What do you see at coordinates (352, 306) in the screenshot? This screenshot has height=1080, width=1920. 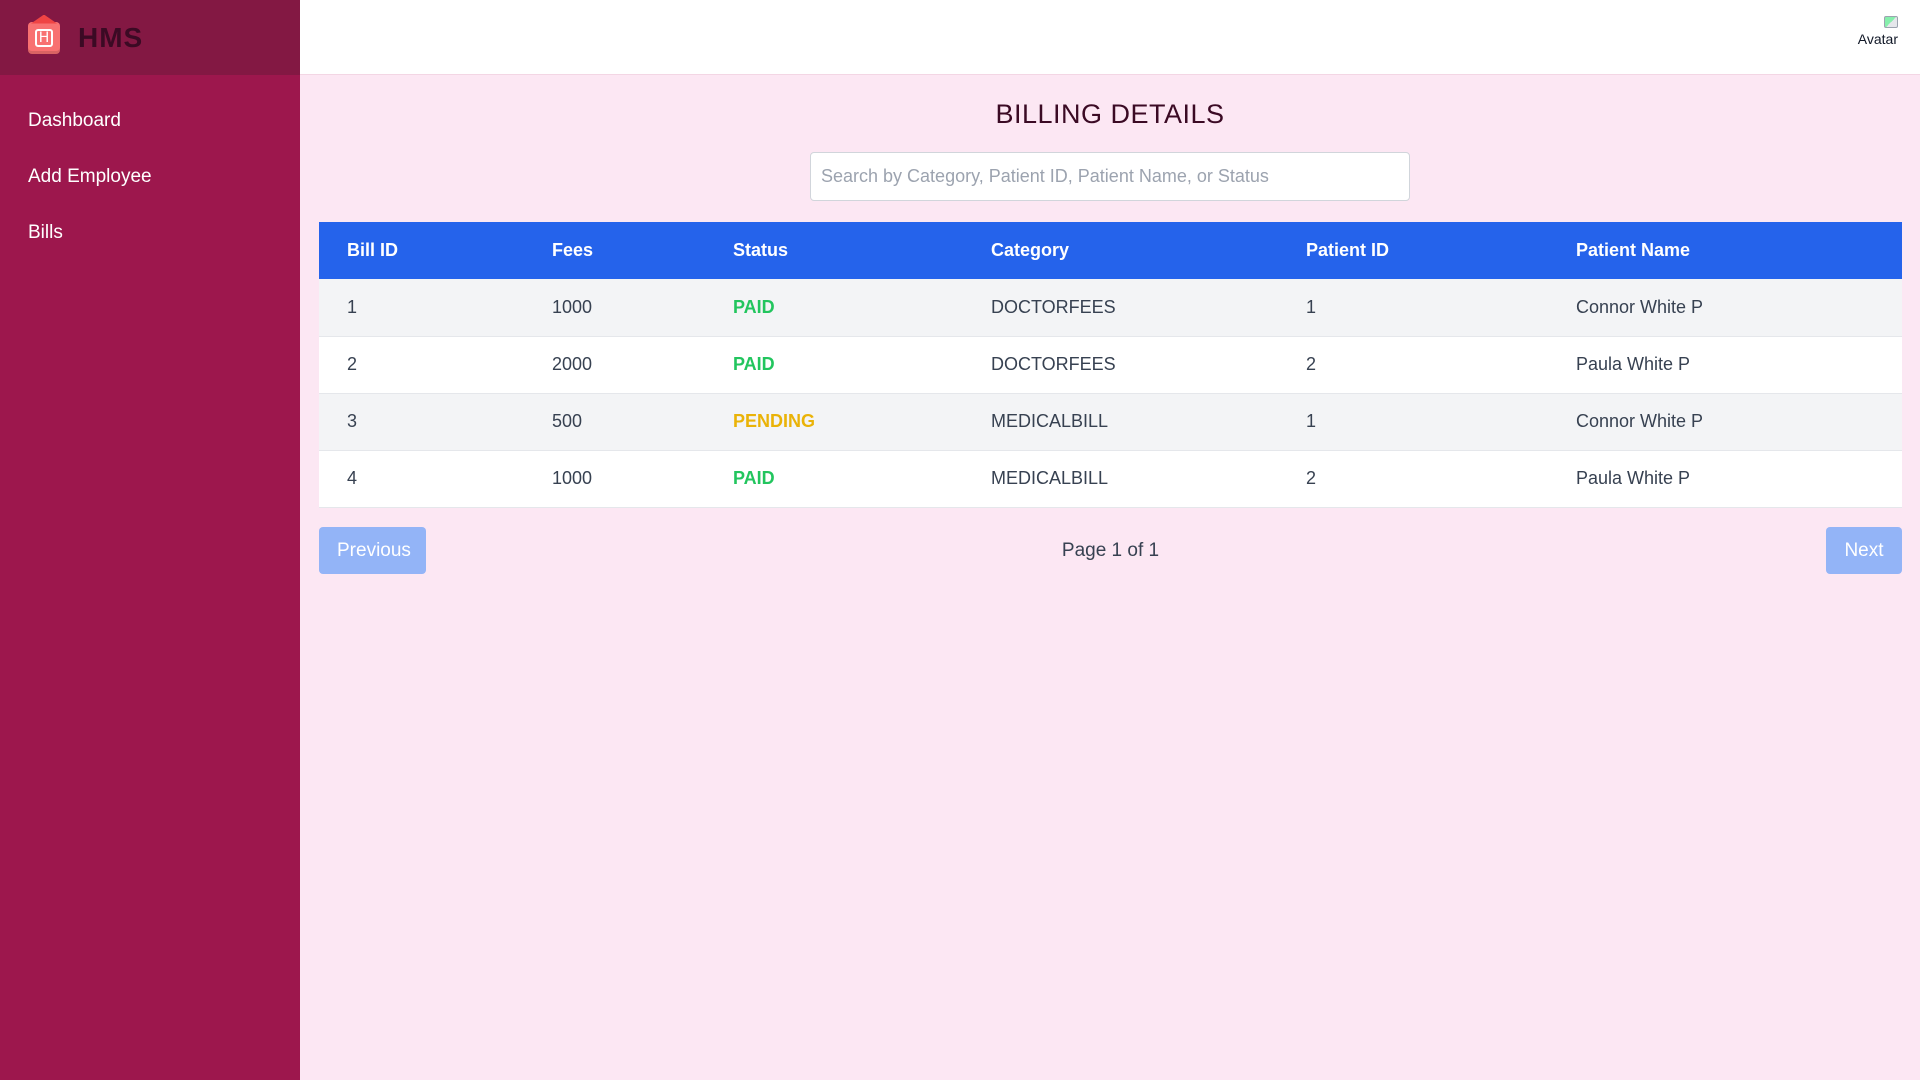 I see `cell-bill-id: 1` at bounding box center [352, 306].